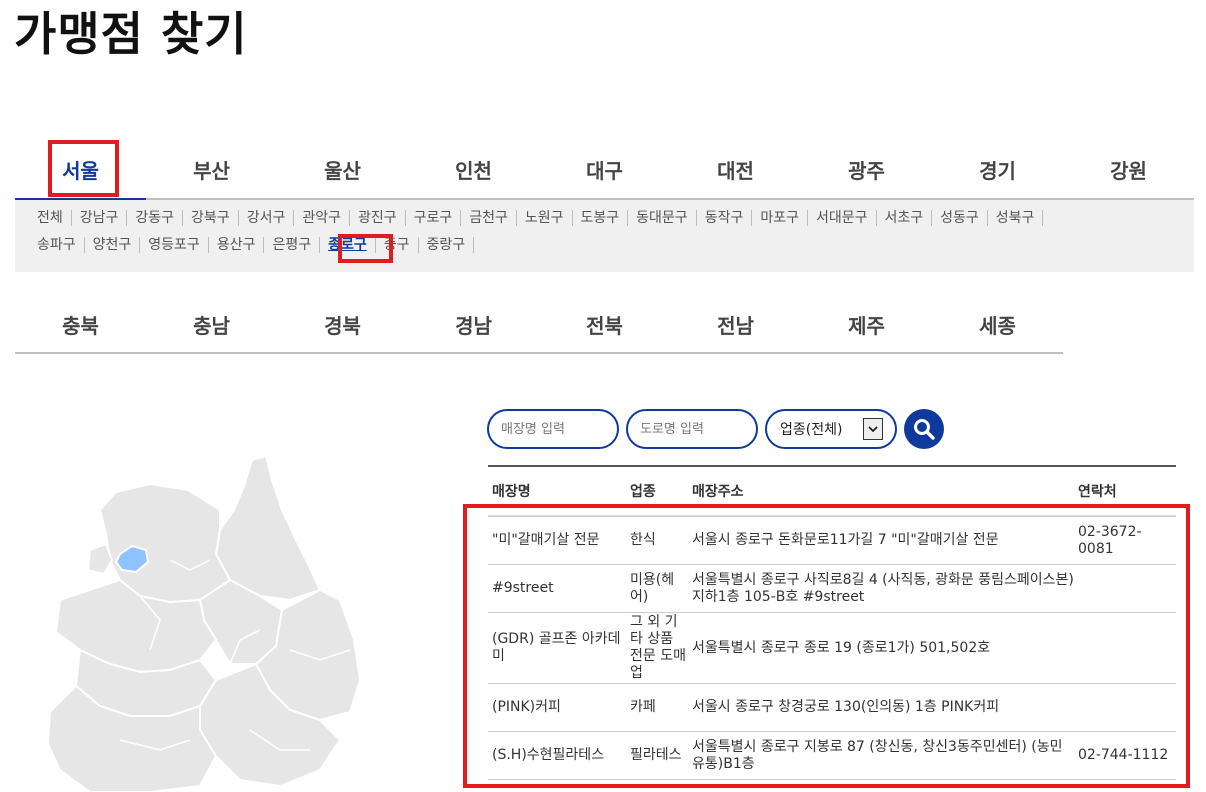  I want to click on region-tab-jeju: 제주, so click(866, 324).